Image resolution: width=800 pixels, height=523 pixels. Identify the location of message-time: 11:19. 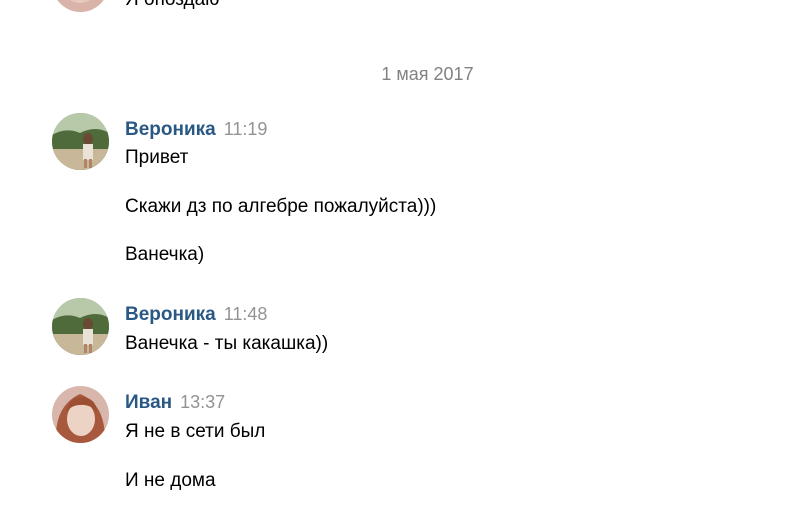
(246, 129).